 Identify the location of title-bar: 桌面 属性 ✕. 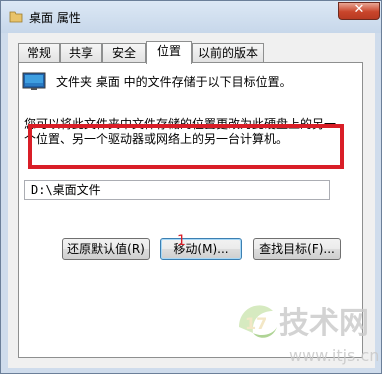
(191, 17).